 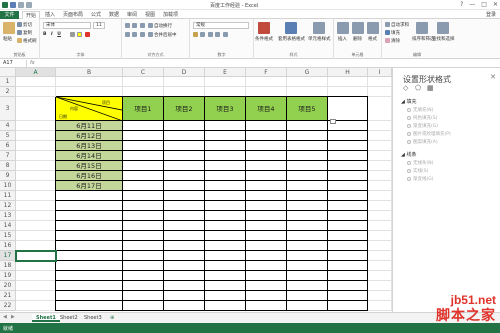 What do you see at coordinates (142, 25) in the screenshot?
I see `align-bottom-icon` at bounding box center [142, 25].